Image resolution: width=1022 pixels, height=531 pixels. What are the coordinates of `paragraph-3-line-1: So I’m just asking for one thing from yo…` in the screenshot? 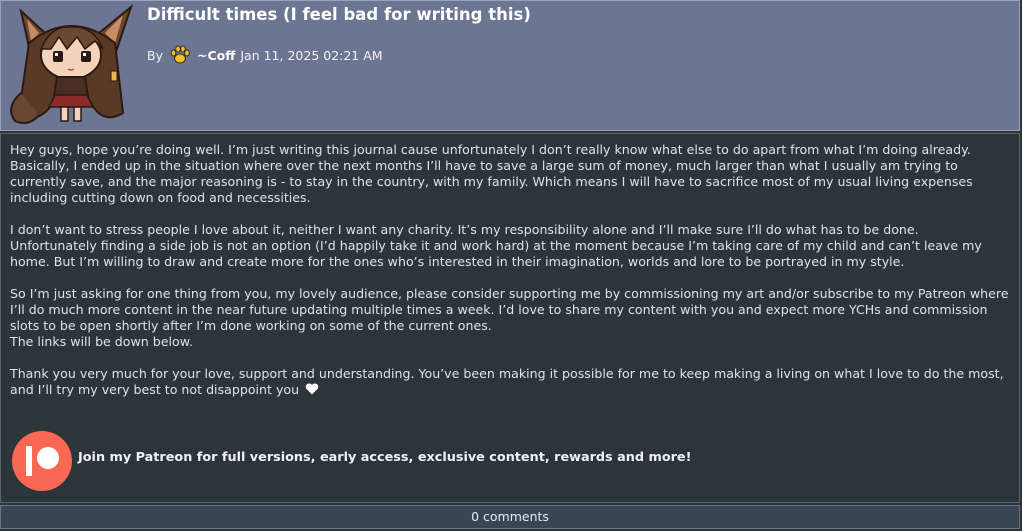 It's located at (509, 309).